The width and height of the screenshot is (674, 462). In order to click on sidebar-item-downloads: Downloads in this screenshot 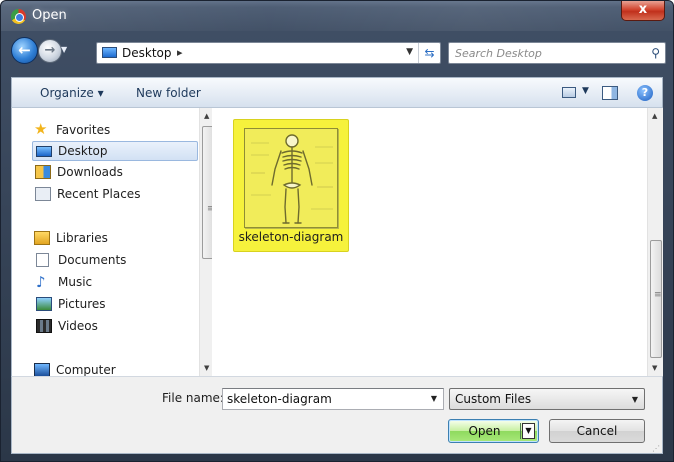, I will do `click(110, 173)`.